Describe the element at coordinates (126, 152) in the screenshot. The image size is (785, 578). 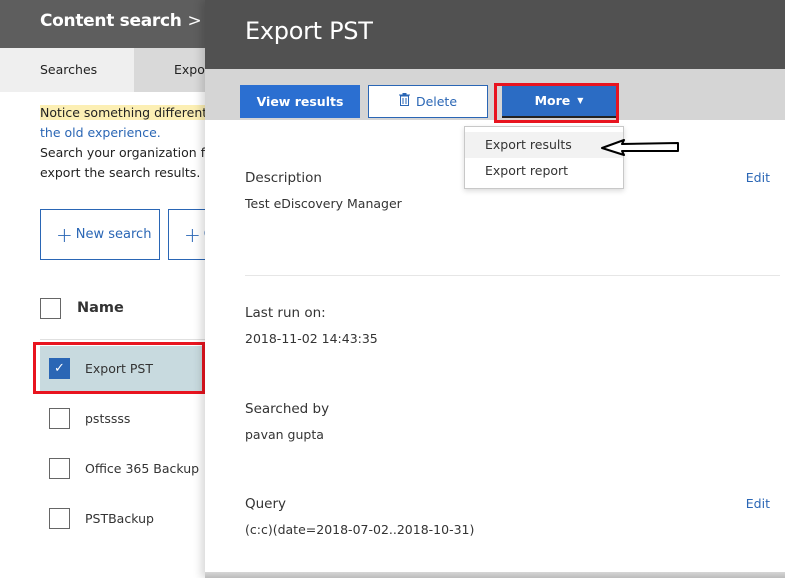
I see `notice-line-3: Search your organization fo` at that location.